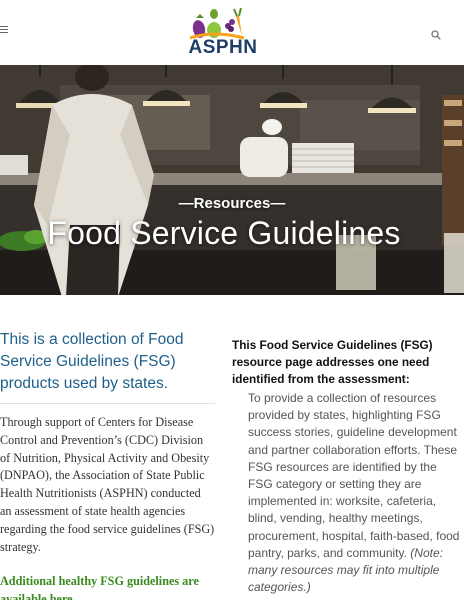 The image size is (464, 600). Describe the element at coordinates (436, 35) in the screenshot. I see `search-icon` at that location.